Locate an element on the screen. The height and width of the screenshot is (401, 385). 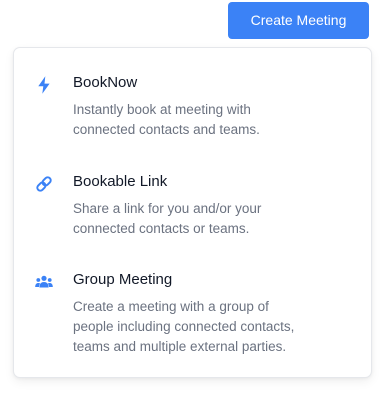
description-line: connected contacts and teams. is located at coordinates (166, 129).